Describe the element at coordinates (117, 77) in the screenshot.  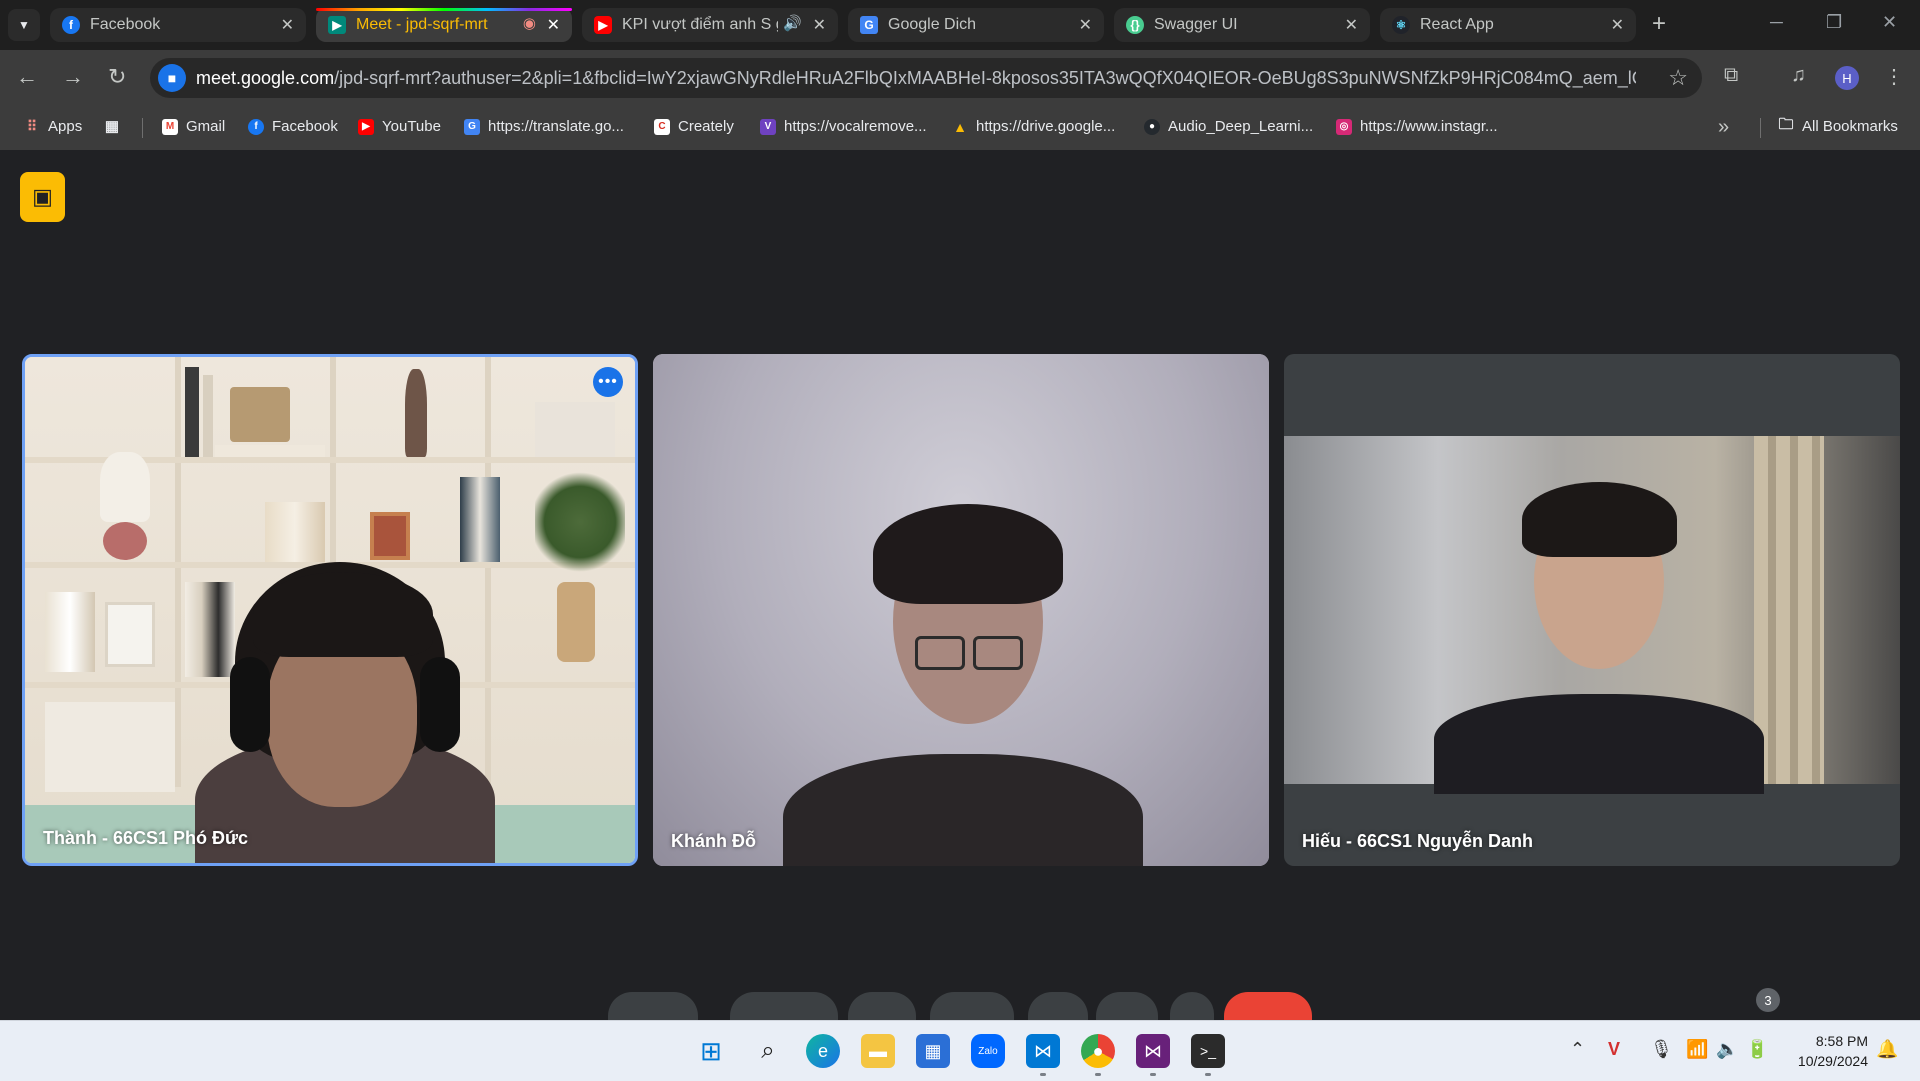
I see `reload-icon: ↻` at that location.